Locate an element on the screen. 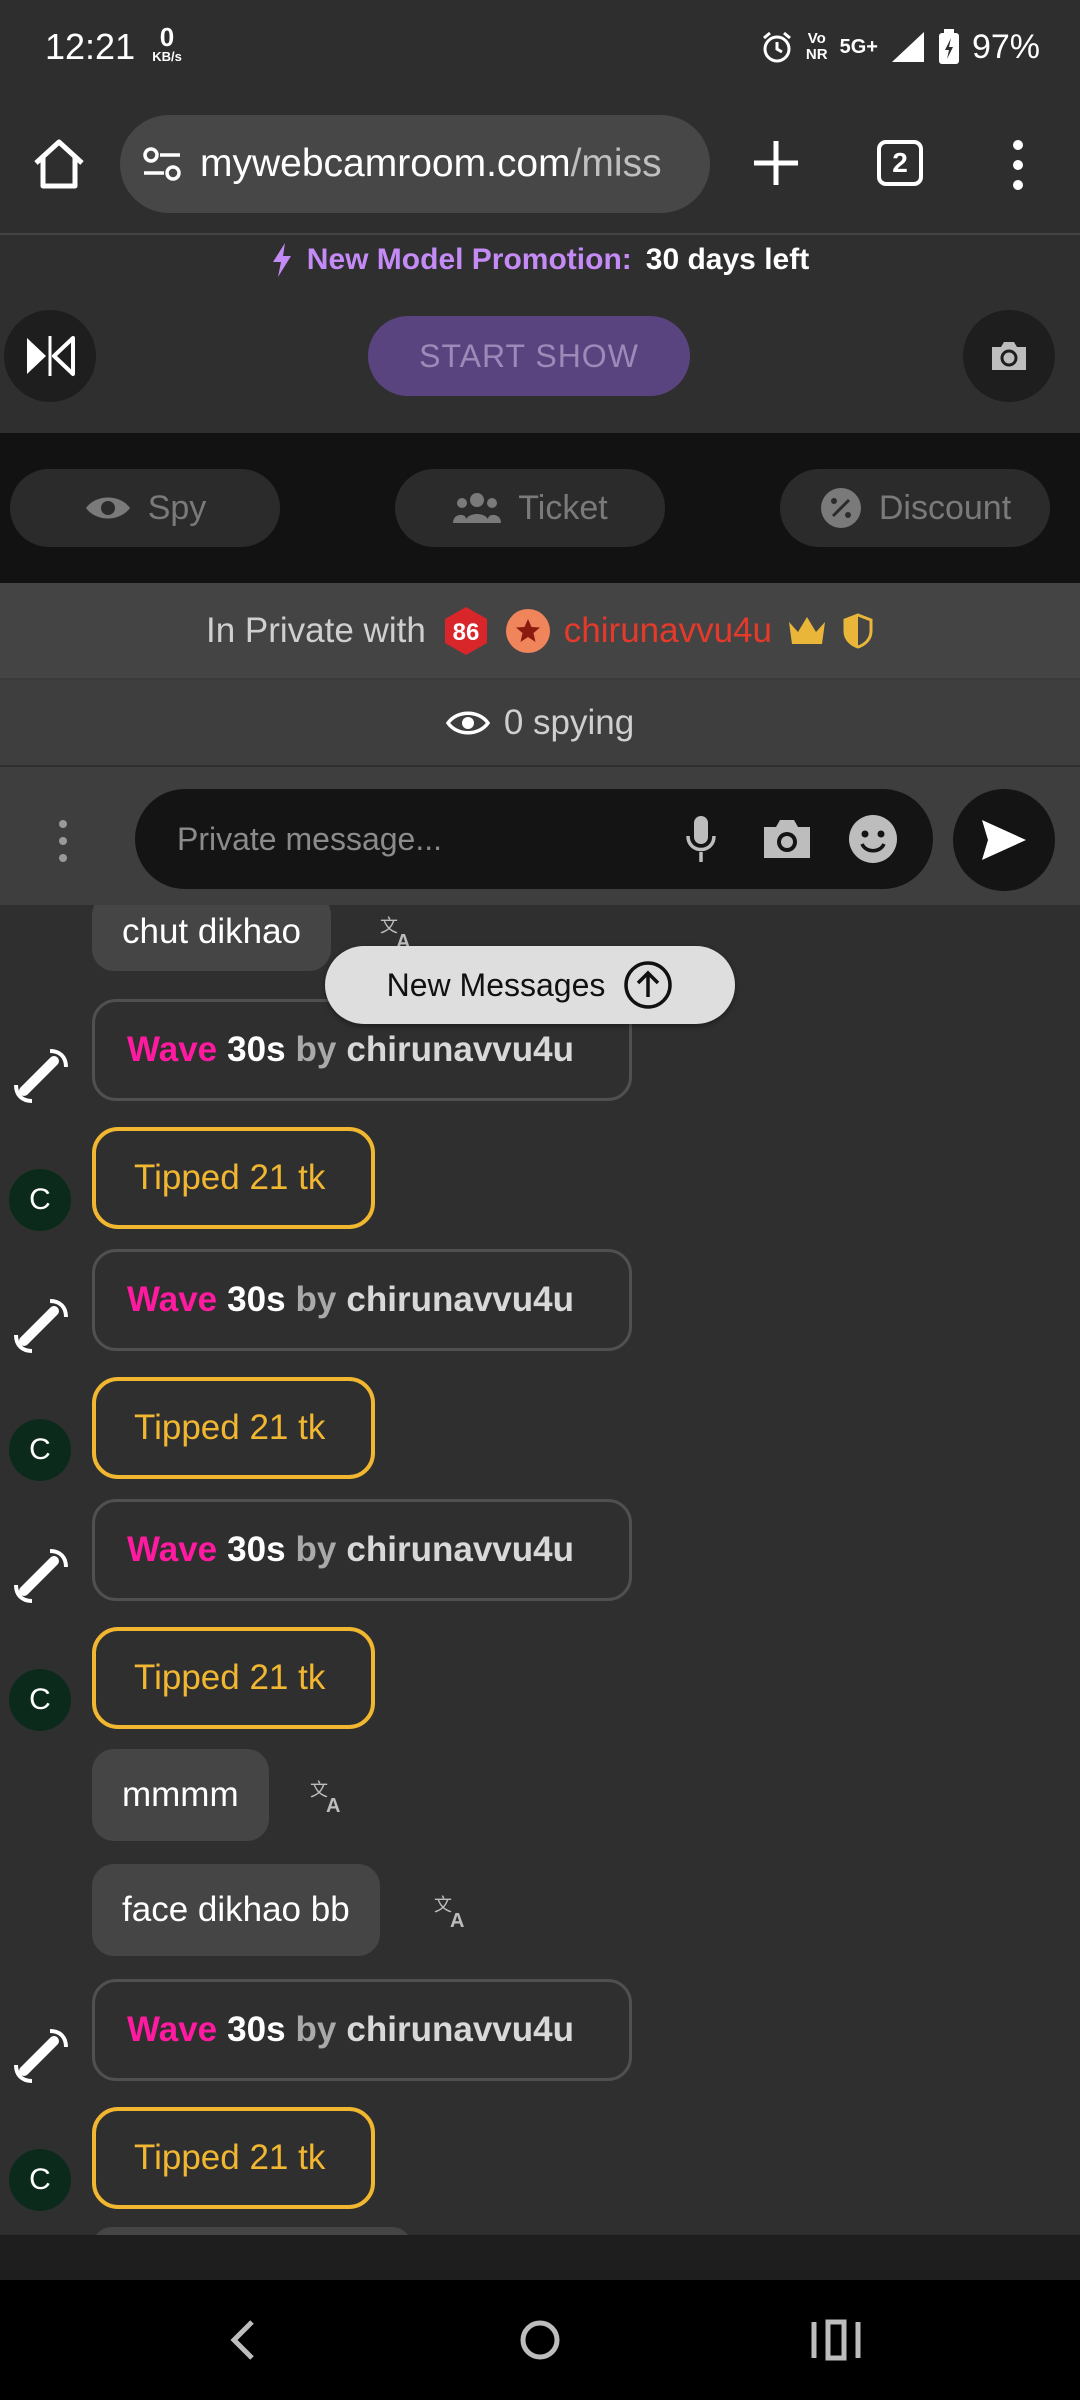  camera-button is located at coordinates (787, 839).